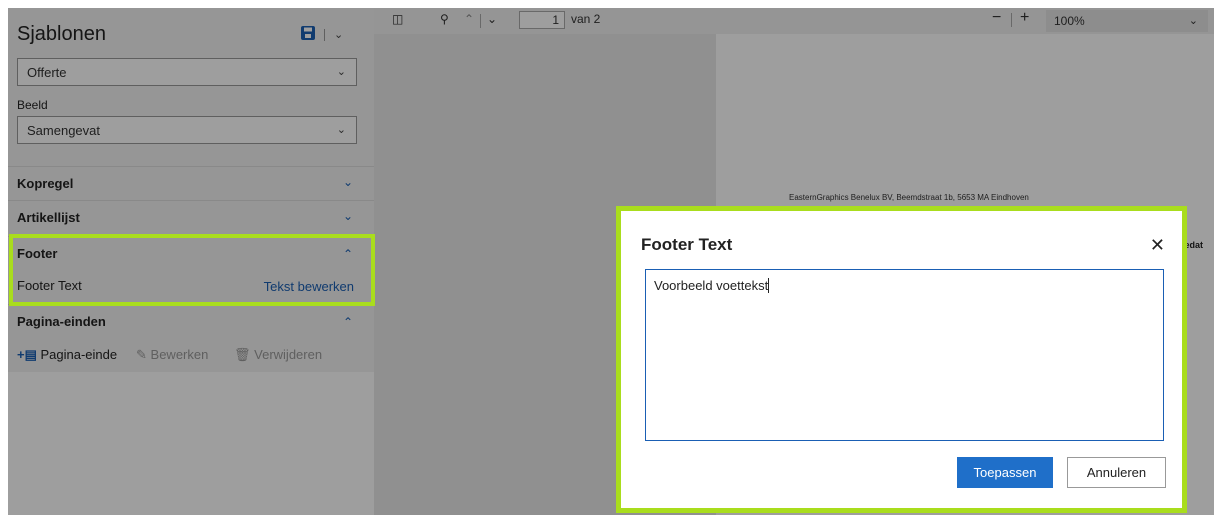 The image size is (1214, 515). What do you see at coordinates (288, 354) in the screenshot?
I see `delete-label: Verwijderen` at bounding box center [288, 354].